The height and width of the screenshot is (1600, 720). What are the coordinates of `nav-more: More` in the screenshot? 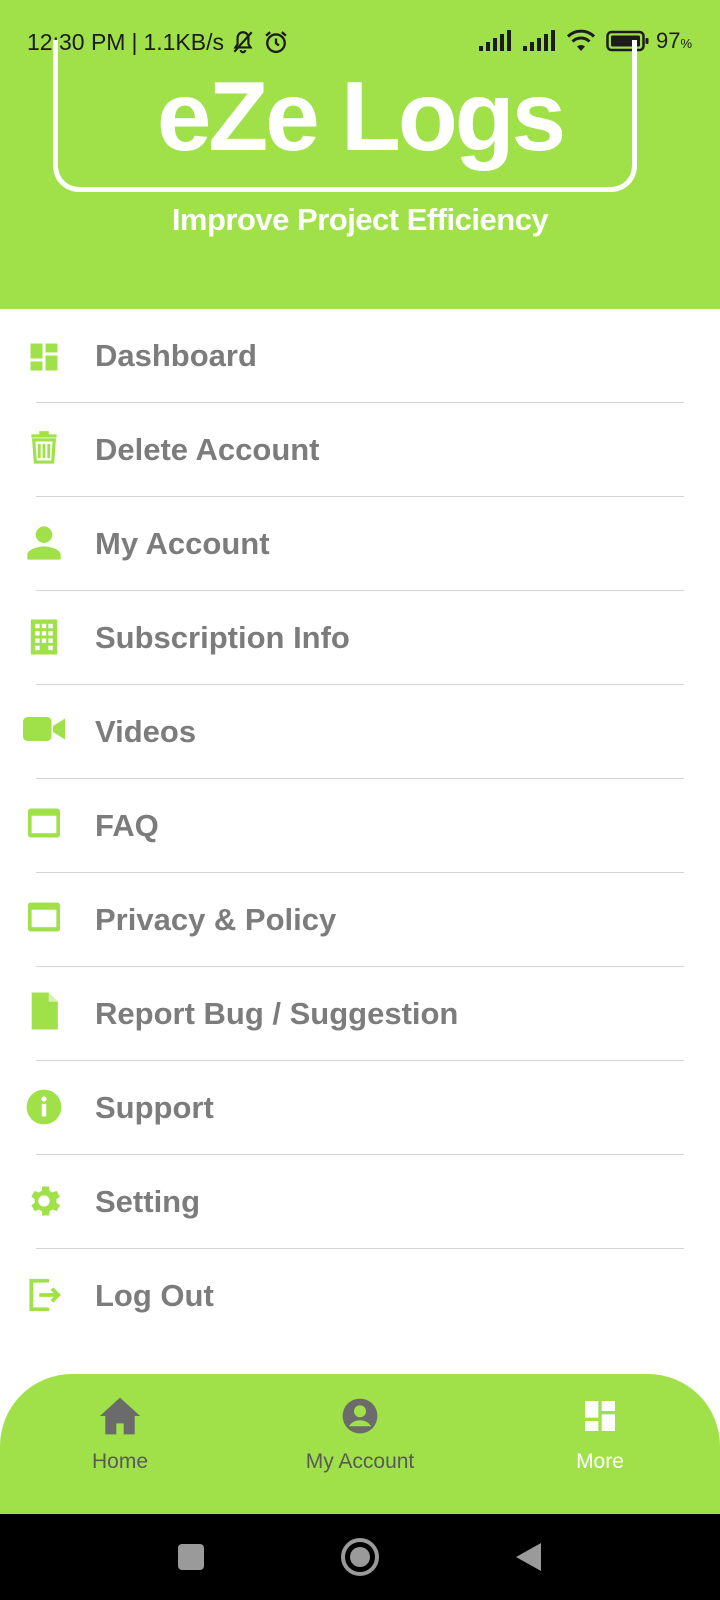 It's located at (600, 1442).